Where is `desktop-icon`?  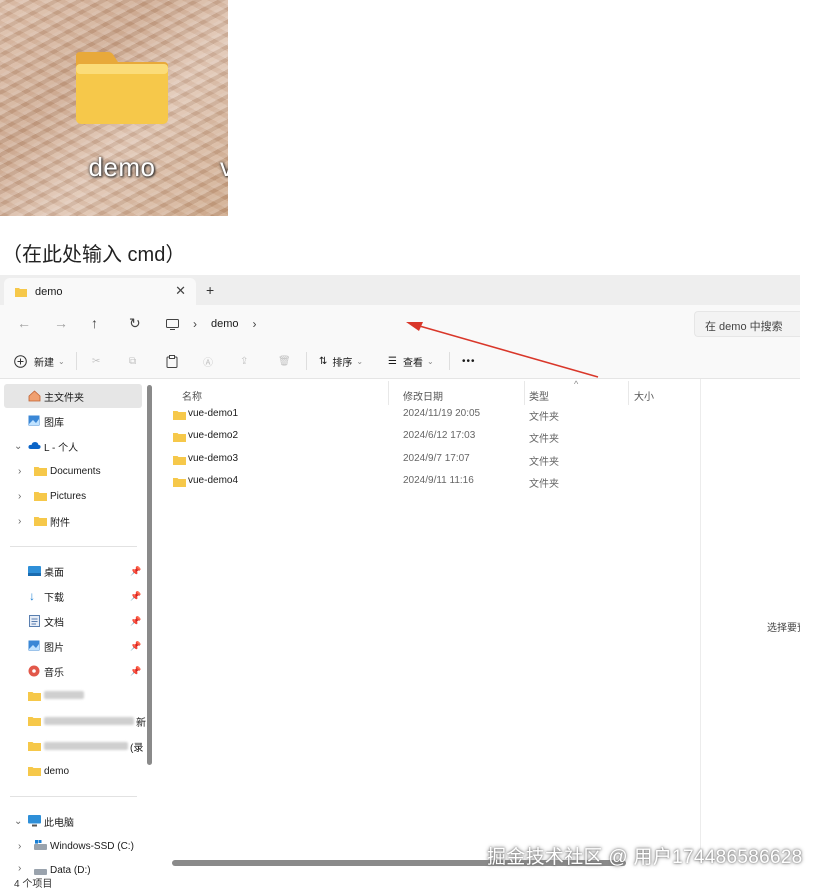
desktop-icon is located at coordinates (34, 571).